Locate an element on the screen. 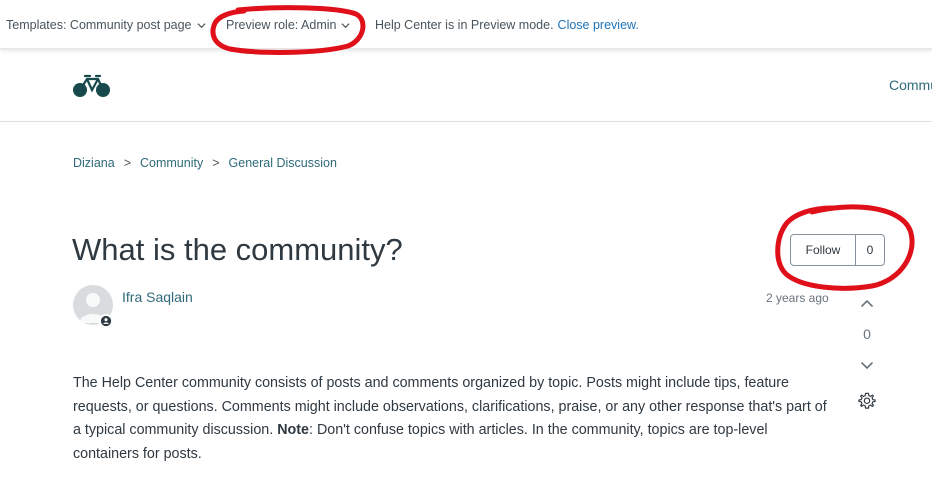 Image resolution: width=932 pixels, height=488 pixels. post-title: What is the community? is located at coordinates (237, 249).